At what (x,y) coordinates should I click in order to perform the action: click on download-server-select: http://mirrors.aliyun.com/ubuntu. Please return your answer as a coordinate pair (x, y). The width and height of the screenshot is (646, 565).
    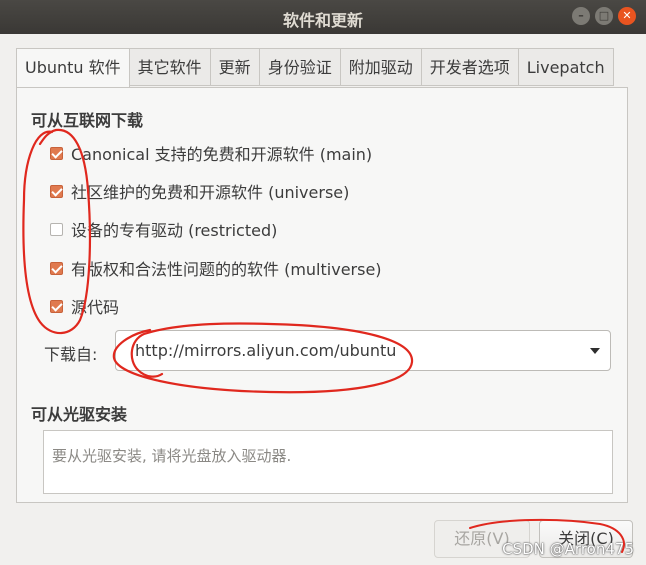
    Looking at the image, I should click on (363, 350).